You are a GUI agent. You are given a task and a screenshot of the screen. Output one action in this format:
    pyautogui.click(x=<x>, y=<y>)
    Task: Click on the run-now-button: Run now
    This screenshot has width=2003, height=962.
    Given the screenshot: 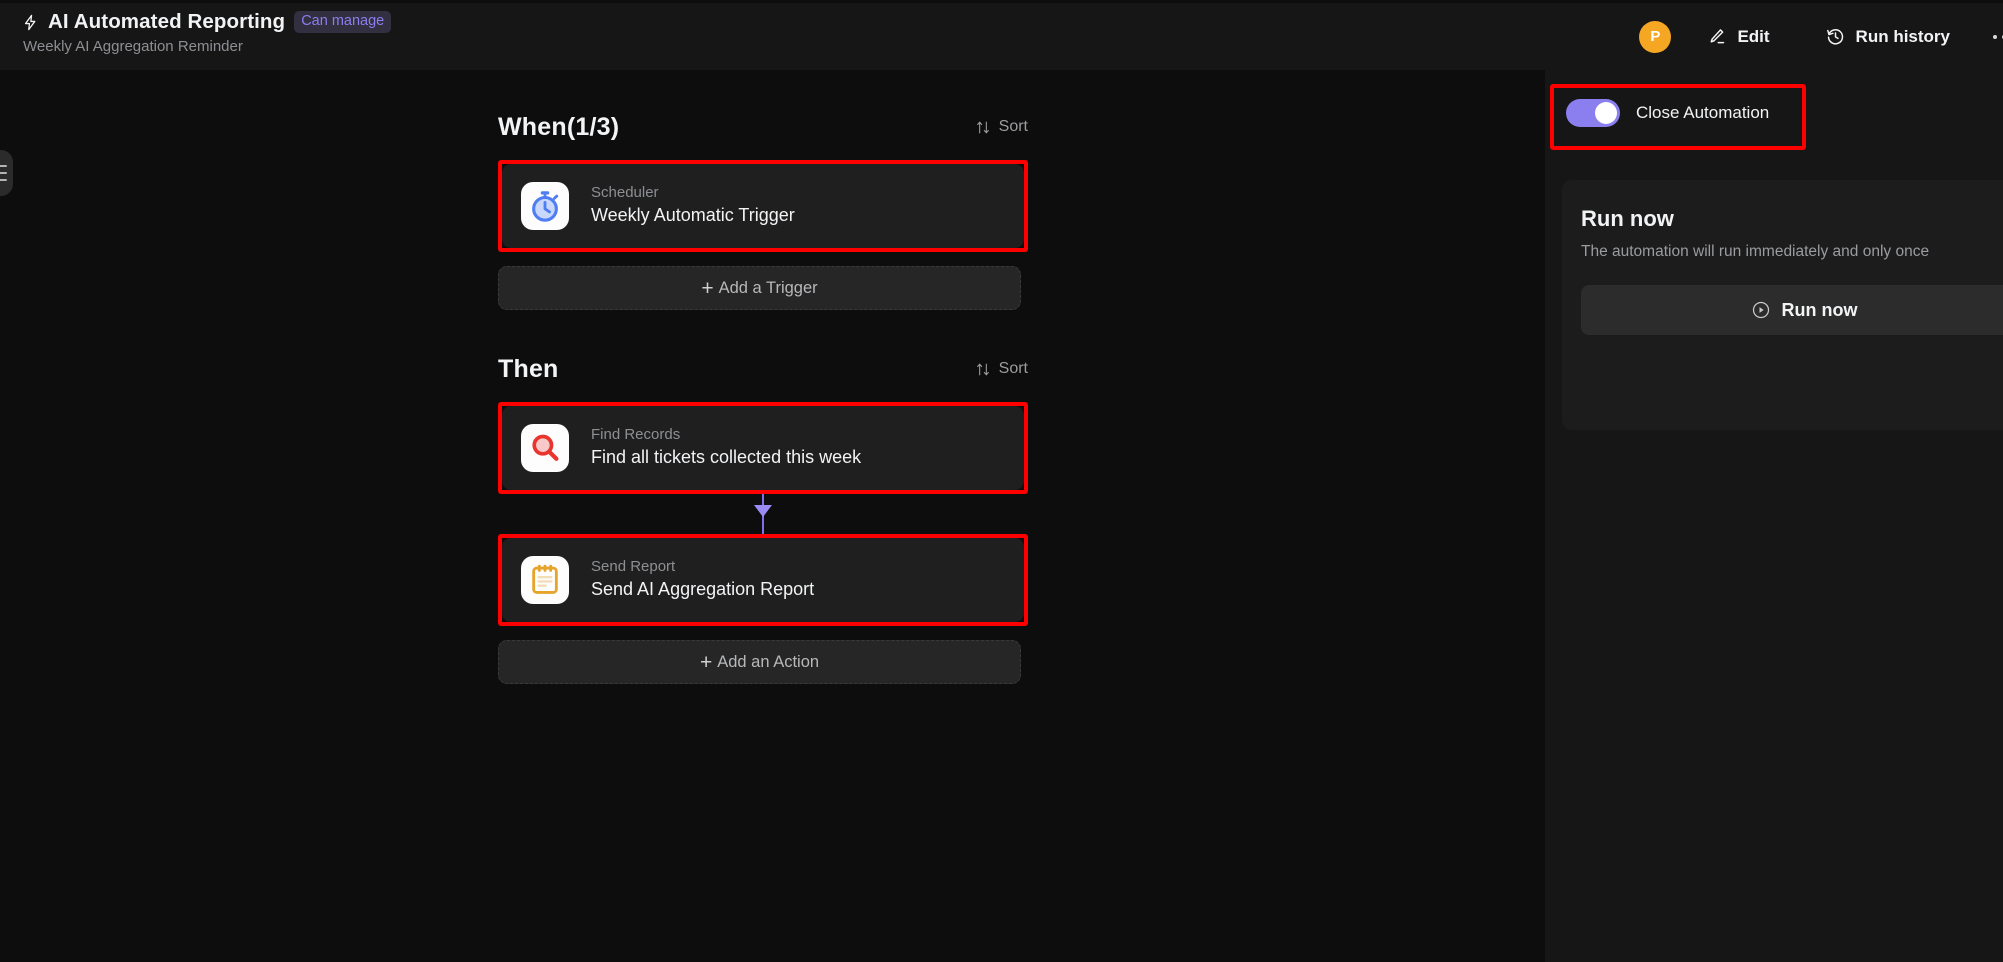 What is the action you would take?
    pyautogui.click(x=1792, y=310)
    